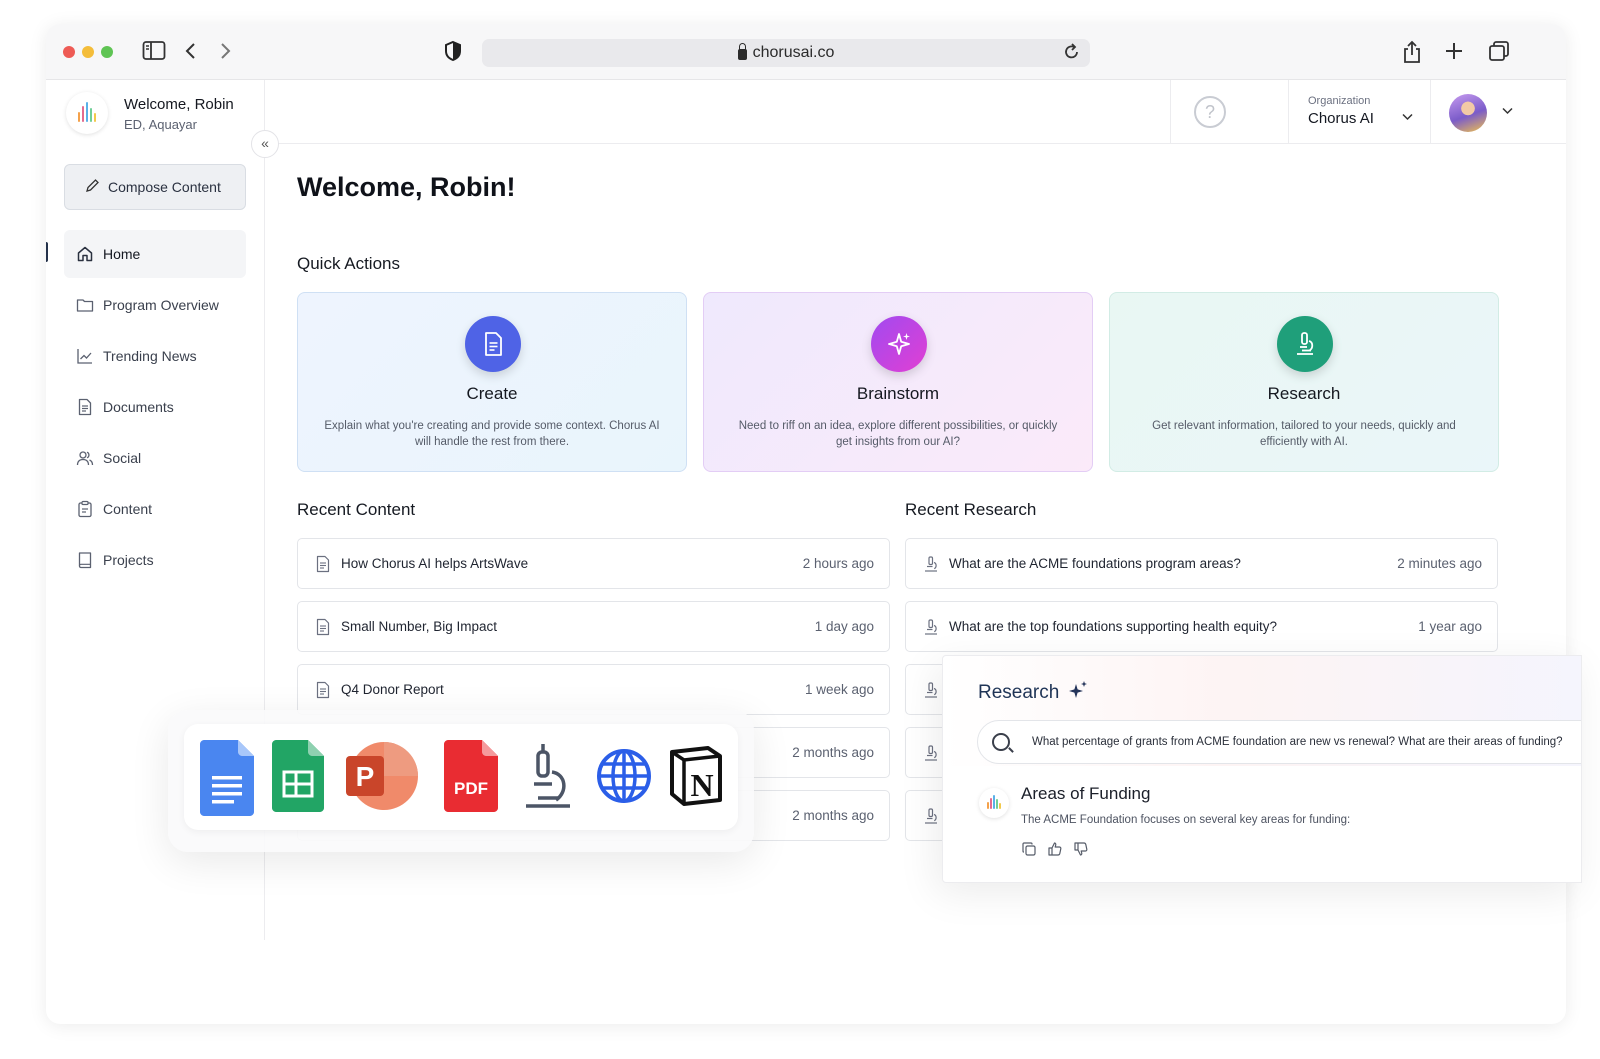 The image size is (1600, 1059). I want to click on browser-toolbar: chorusai.co, so click(806, 52).